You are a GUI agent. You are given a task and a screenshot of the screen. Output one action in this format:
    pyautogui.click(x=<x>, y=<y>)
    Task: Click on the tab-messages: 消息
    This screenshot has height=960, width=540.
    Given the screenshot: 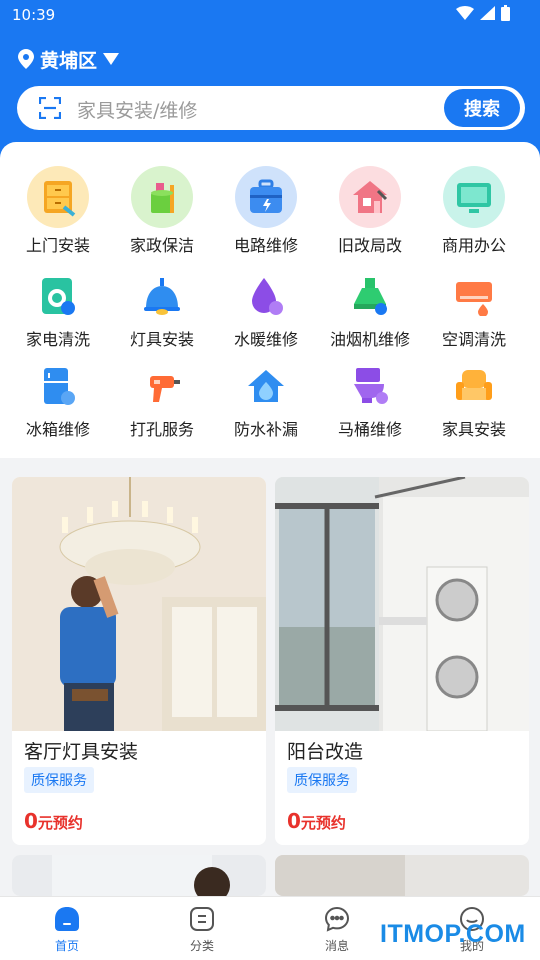 What is the action you would take?
    pyautogui.click(x=337, y=929)
    